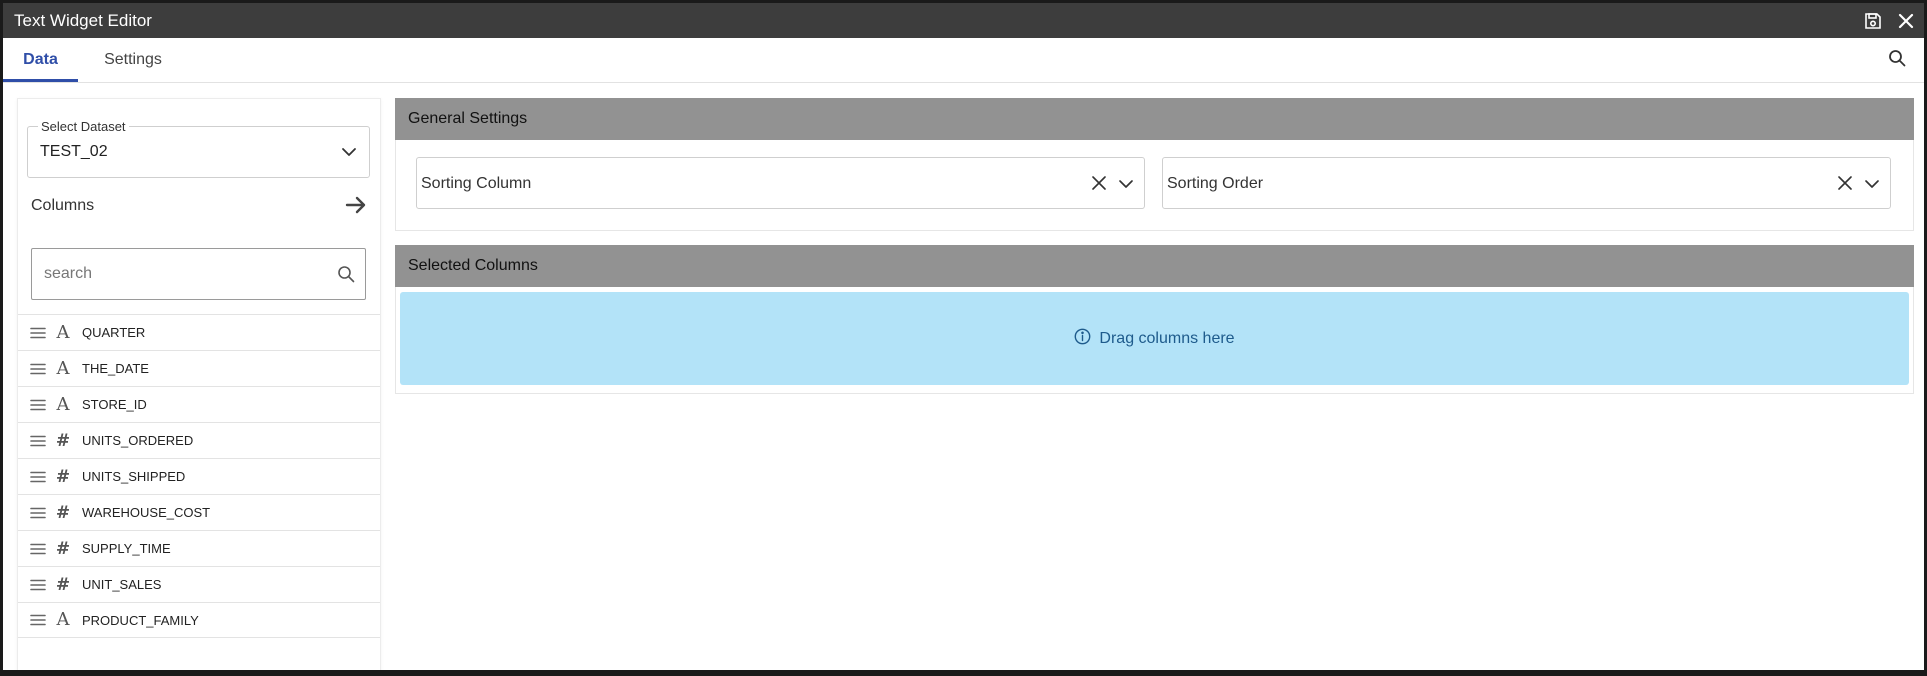  Describe the element at coordinates (1154, 266) in the screenshot. I see `selected-columns-header: Selected Columns` at that location.